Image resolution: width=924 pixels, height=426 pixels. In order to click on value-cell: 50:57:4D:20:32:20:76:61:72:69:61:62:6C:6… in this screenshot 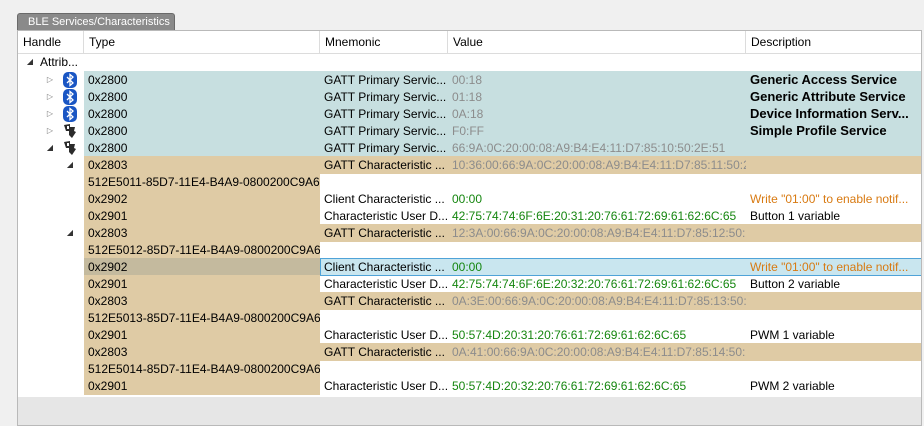, I will do `click(569, 386)`.